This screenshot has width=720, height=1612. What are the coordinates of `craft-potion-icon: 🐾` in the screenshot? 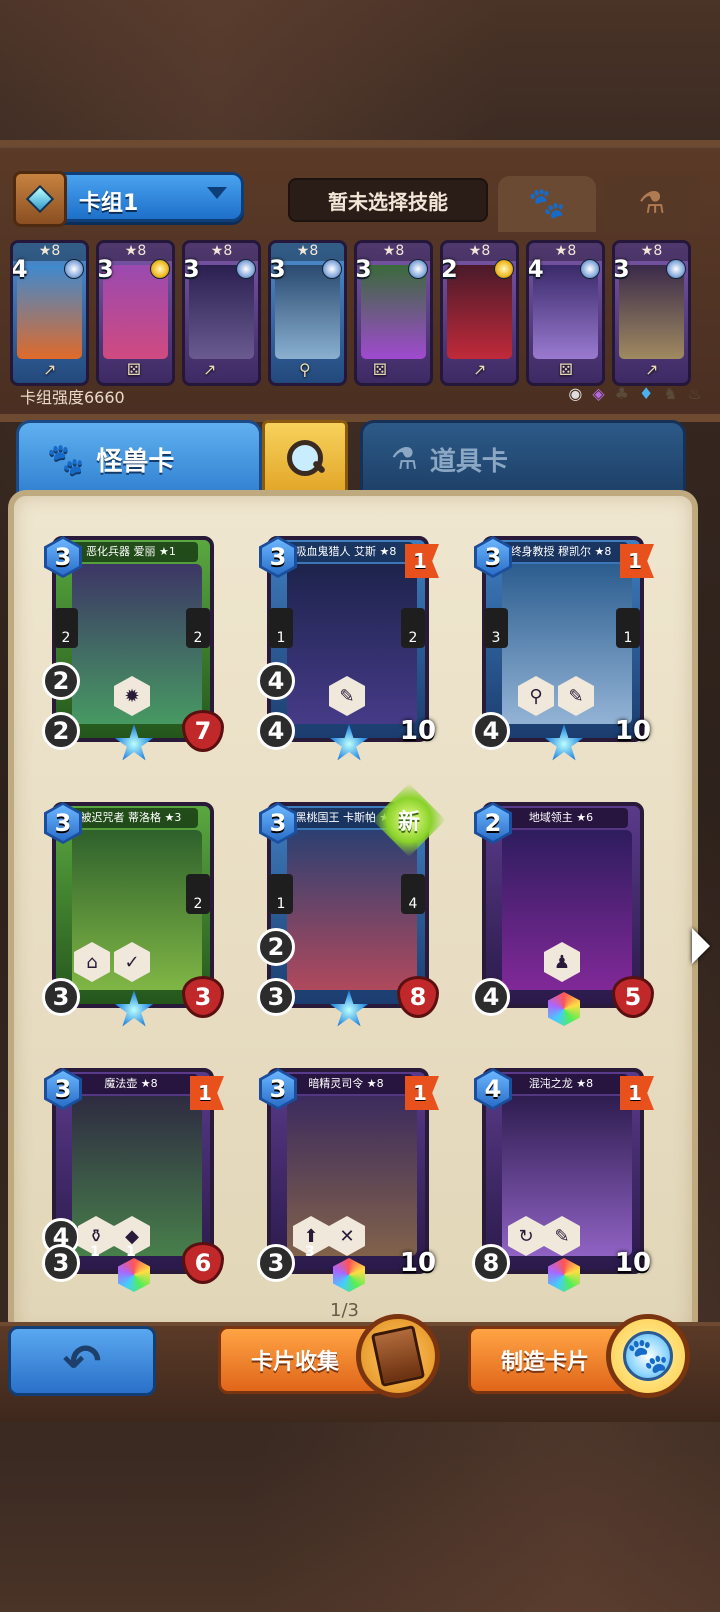 It's located at (648, 1356).